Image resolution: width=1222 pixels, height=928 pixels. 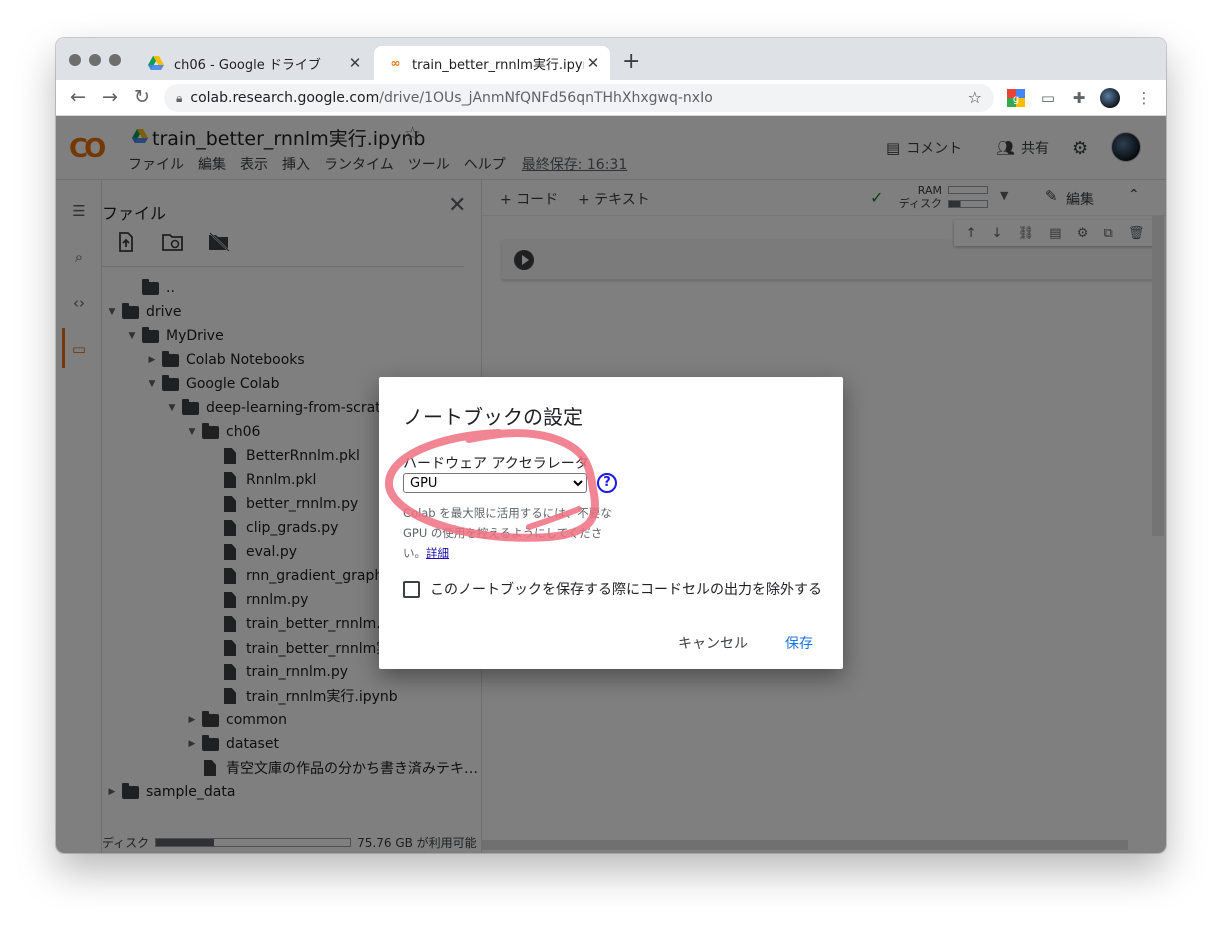 I want to click on accelerator-label: ハードウェア アクセラレータ, so click(x=496, y=464).